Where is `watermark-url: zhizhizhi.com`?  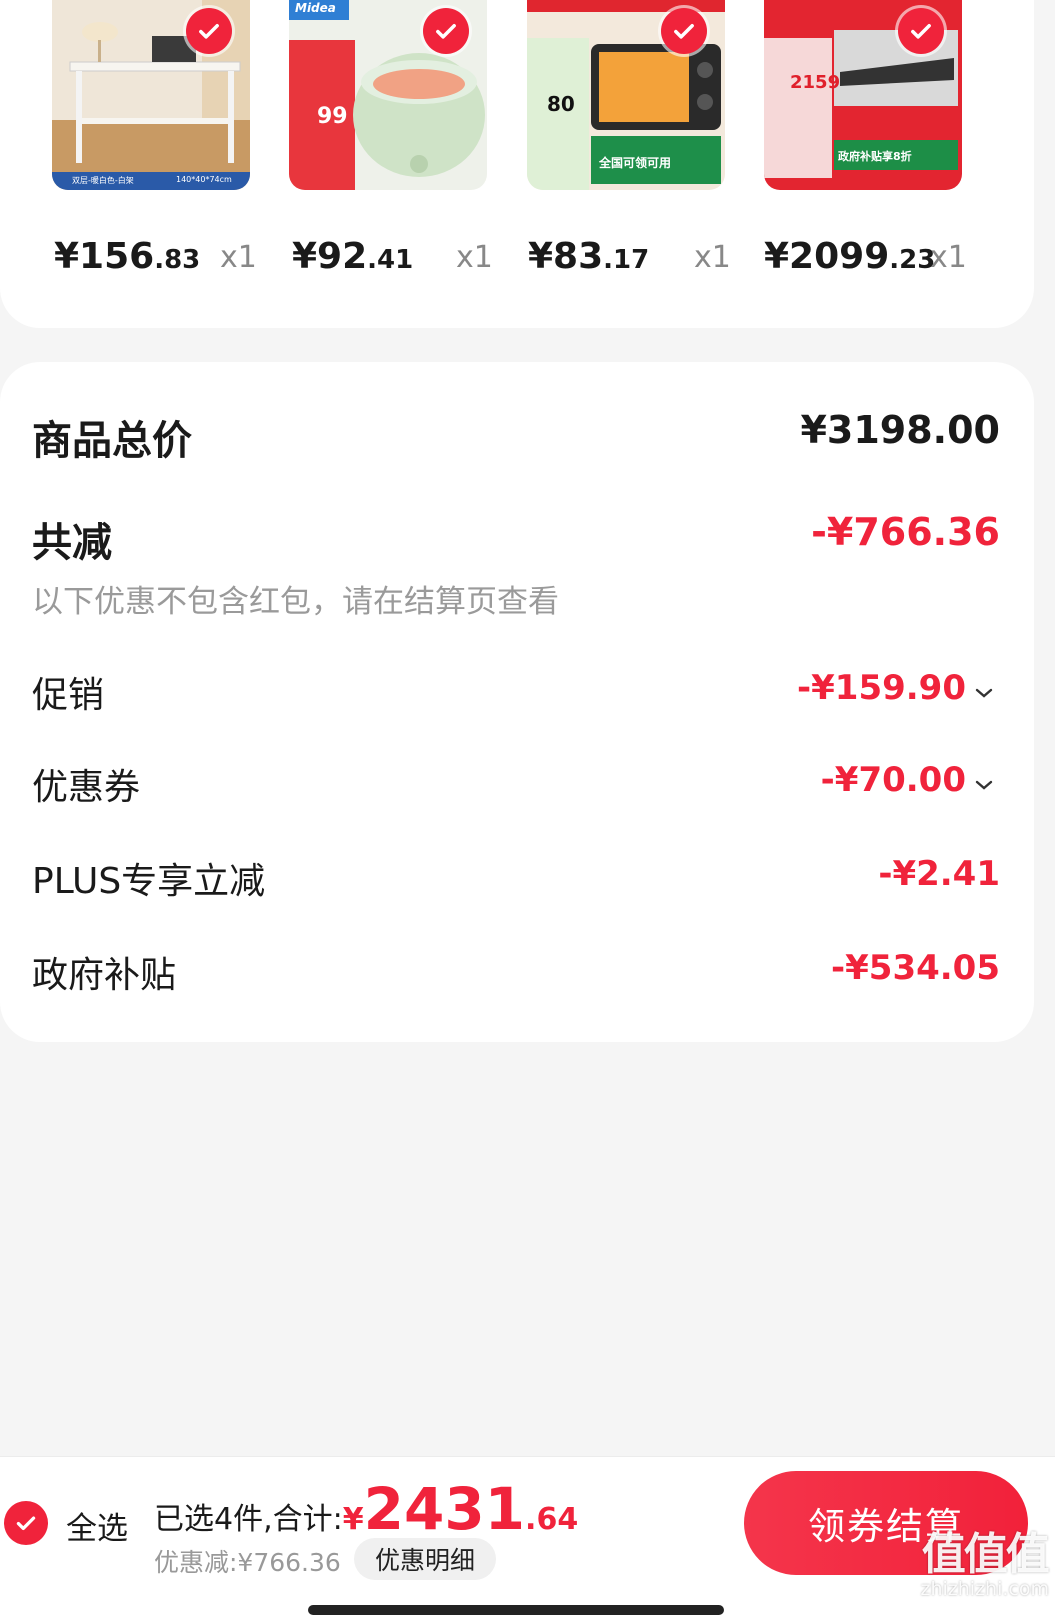 watermark-url: zhizhizhi.com is located at coordinates (984, 1589).